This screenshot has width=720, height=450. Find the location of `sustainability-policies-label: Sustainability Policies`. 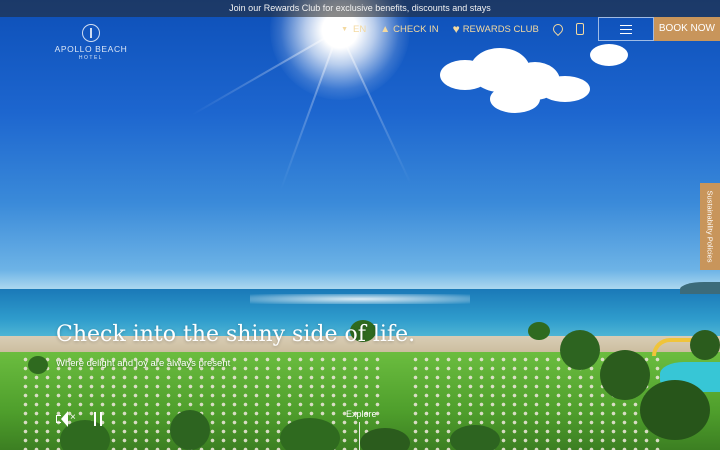

sustainability-policies-label: Sustainability Policies is located at coordinates (710, 226).